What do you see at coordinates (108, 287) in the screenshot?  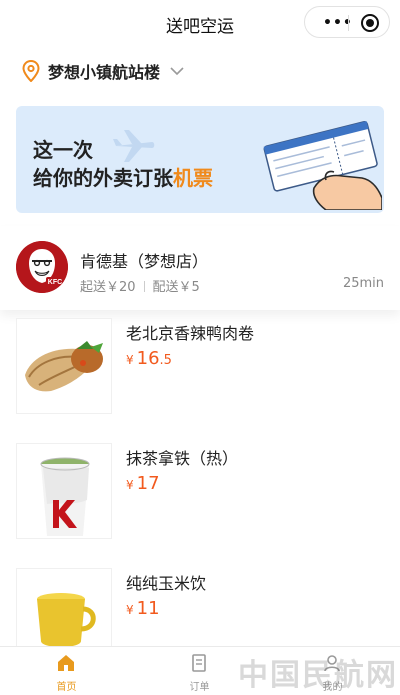 I see `min-order-label: 起送￥20` at bounding box center [108, 287].